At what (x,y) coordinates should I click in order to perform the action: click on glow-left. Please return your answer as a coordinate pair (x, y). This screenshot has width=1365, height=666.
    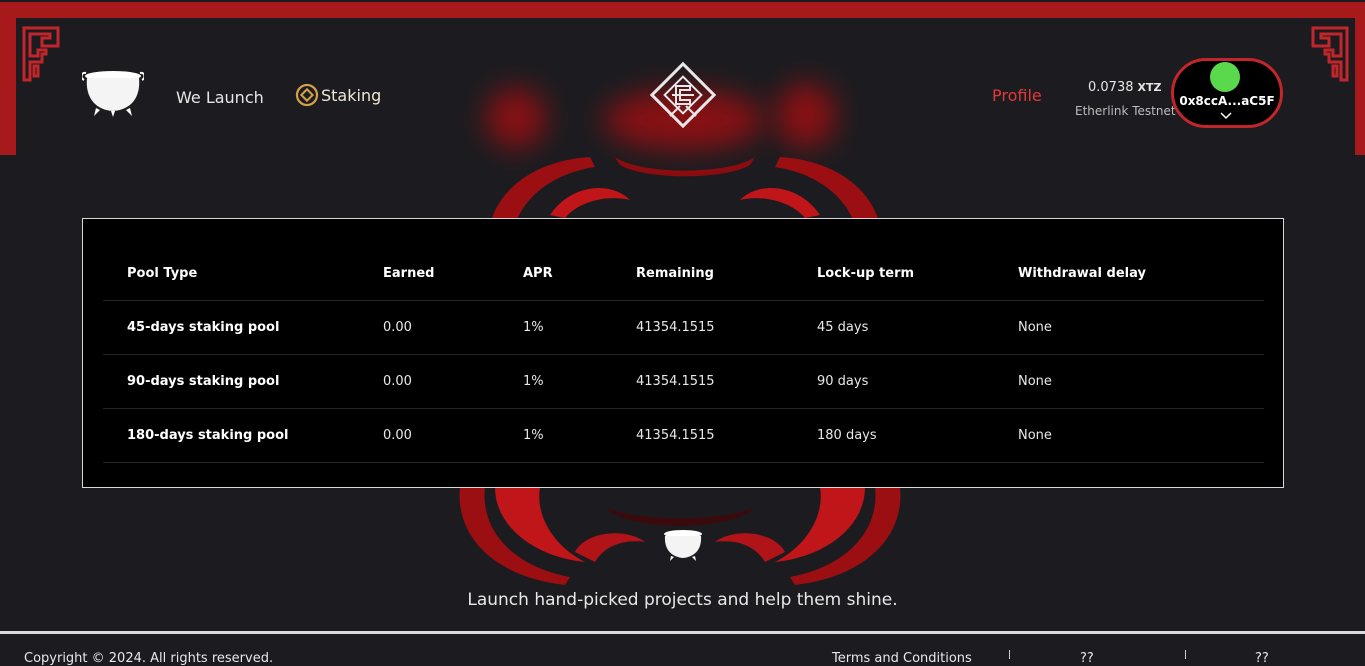
    Looking at the image, I should click on (516, 118).